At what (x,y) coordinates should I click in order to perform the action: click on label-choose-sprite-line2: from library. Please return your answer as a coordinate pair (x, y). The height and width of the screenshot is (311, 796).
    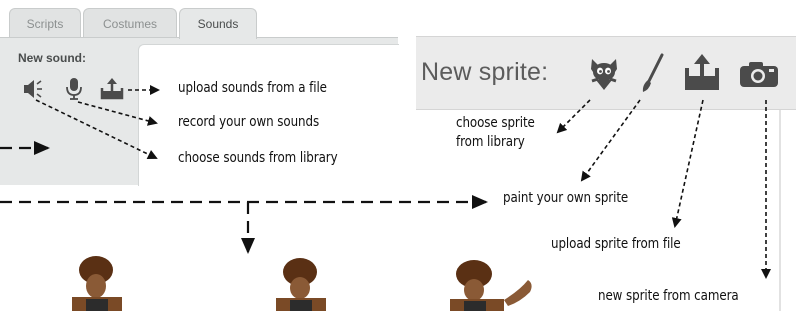
    Looking at the image, I should click on (490, 142).